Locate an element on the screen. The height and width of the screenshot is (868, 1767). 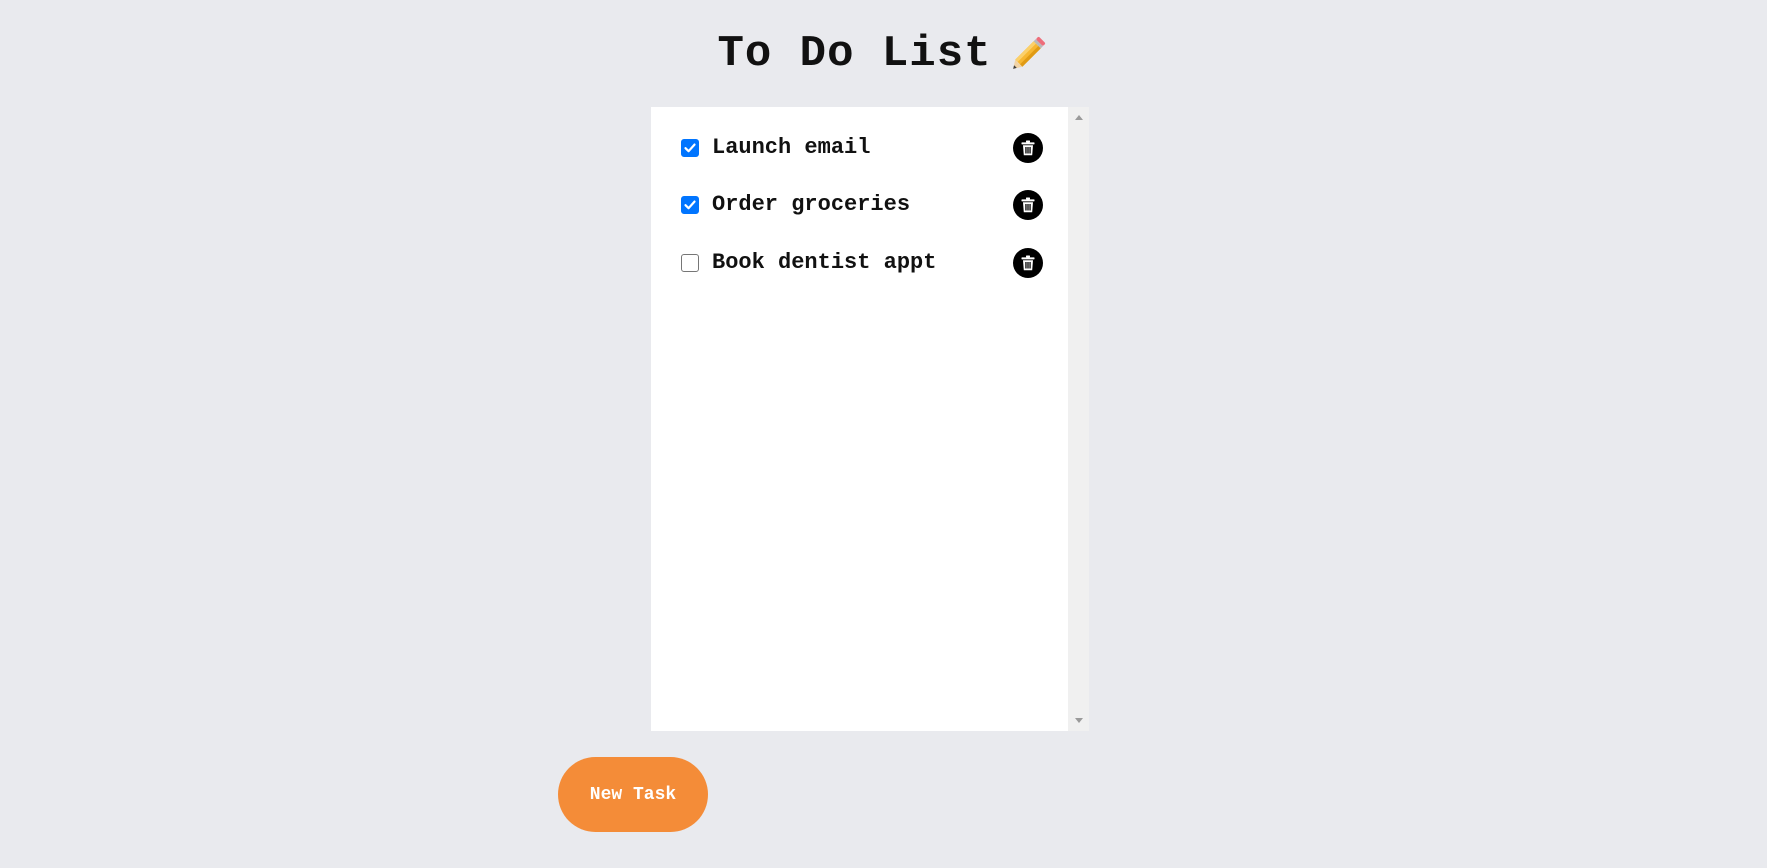
task-label: Launch email is located at coordinates (791, 147).